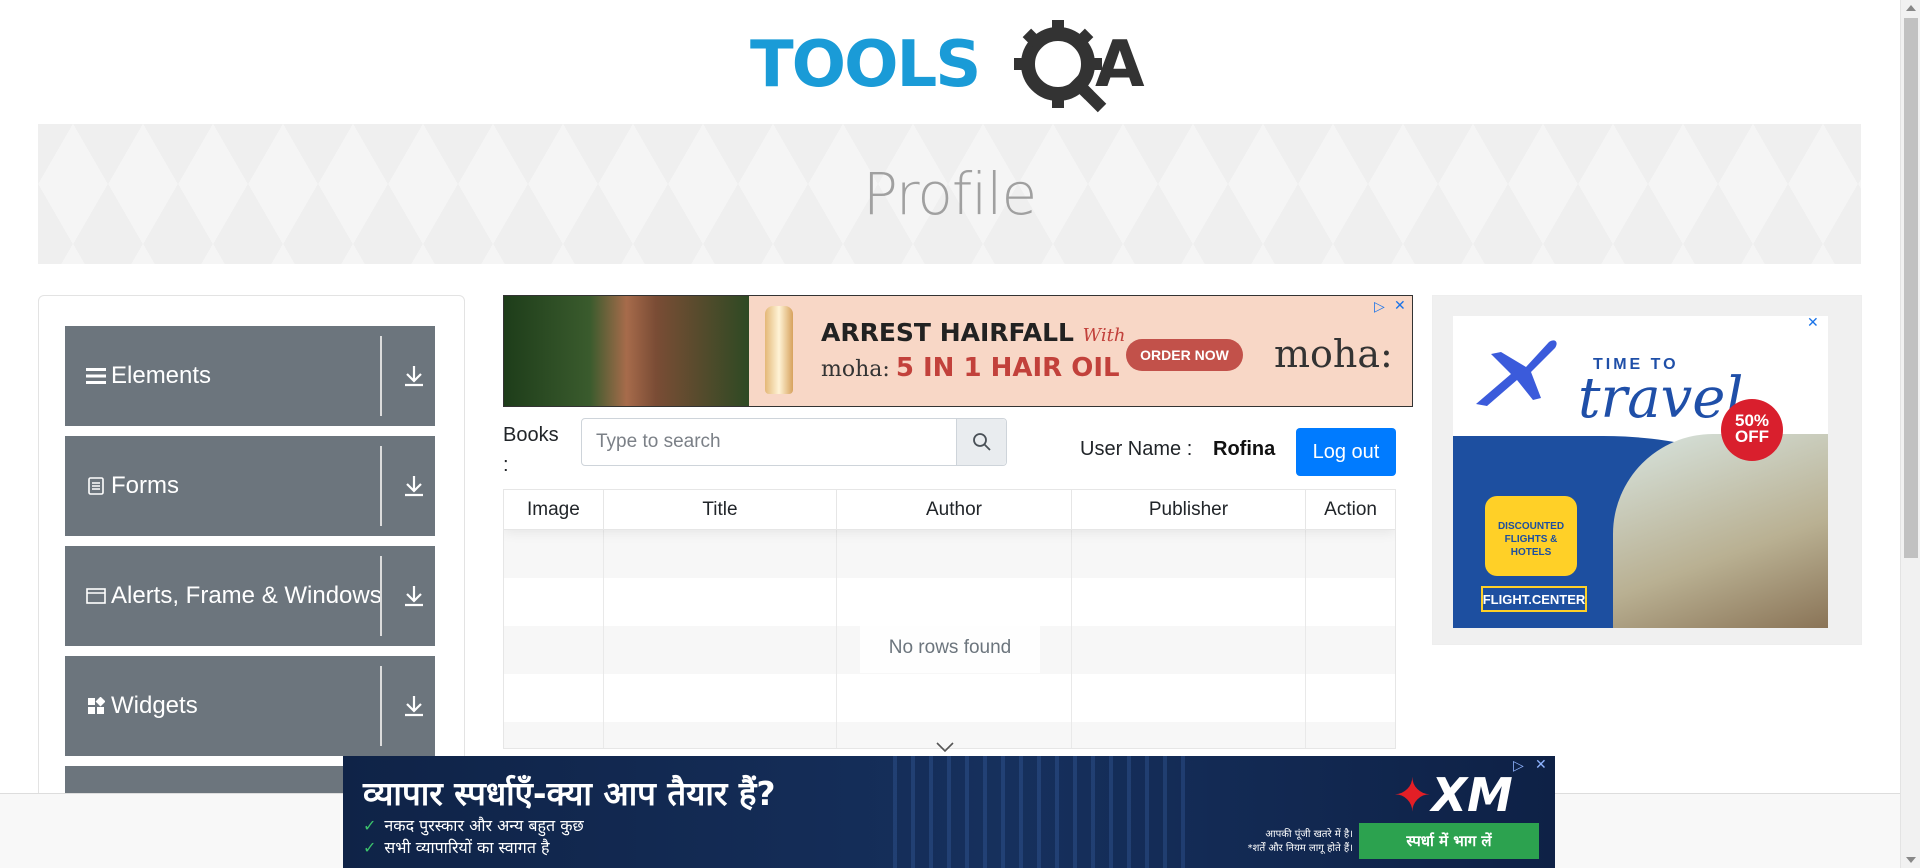 Image resolution: width=1920 pixels, height=868 pixels. What do you see at coordinates (1752, 430) in the screenshot?
I see `discount-badge: 50% OFF` at bounding box center [1752, 430].